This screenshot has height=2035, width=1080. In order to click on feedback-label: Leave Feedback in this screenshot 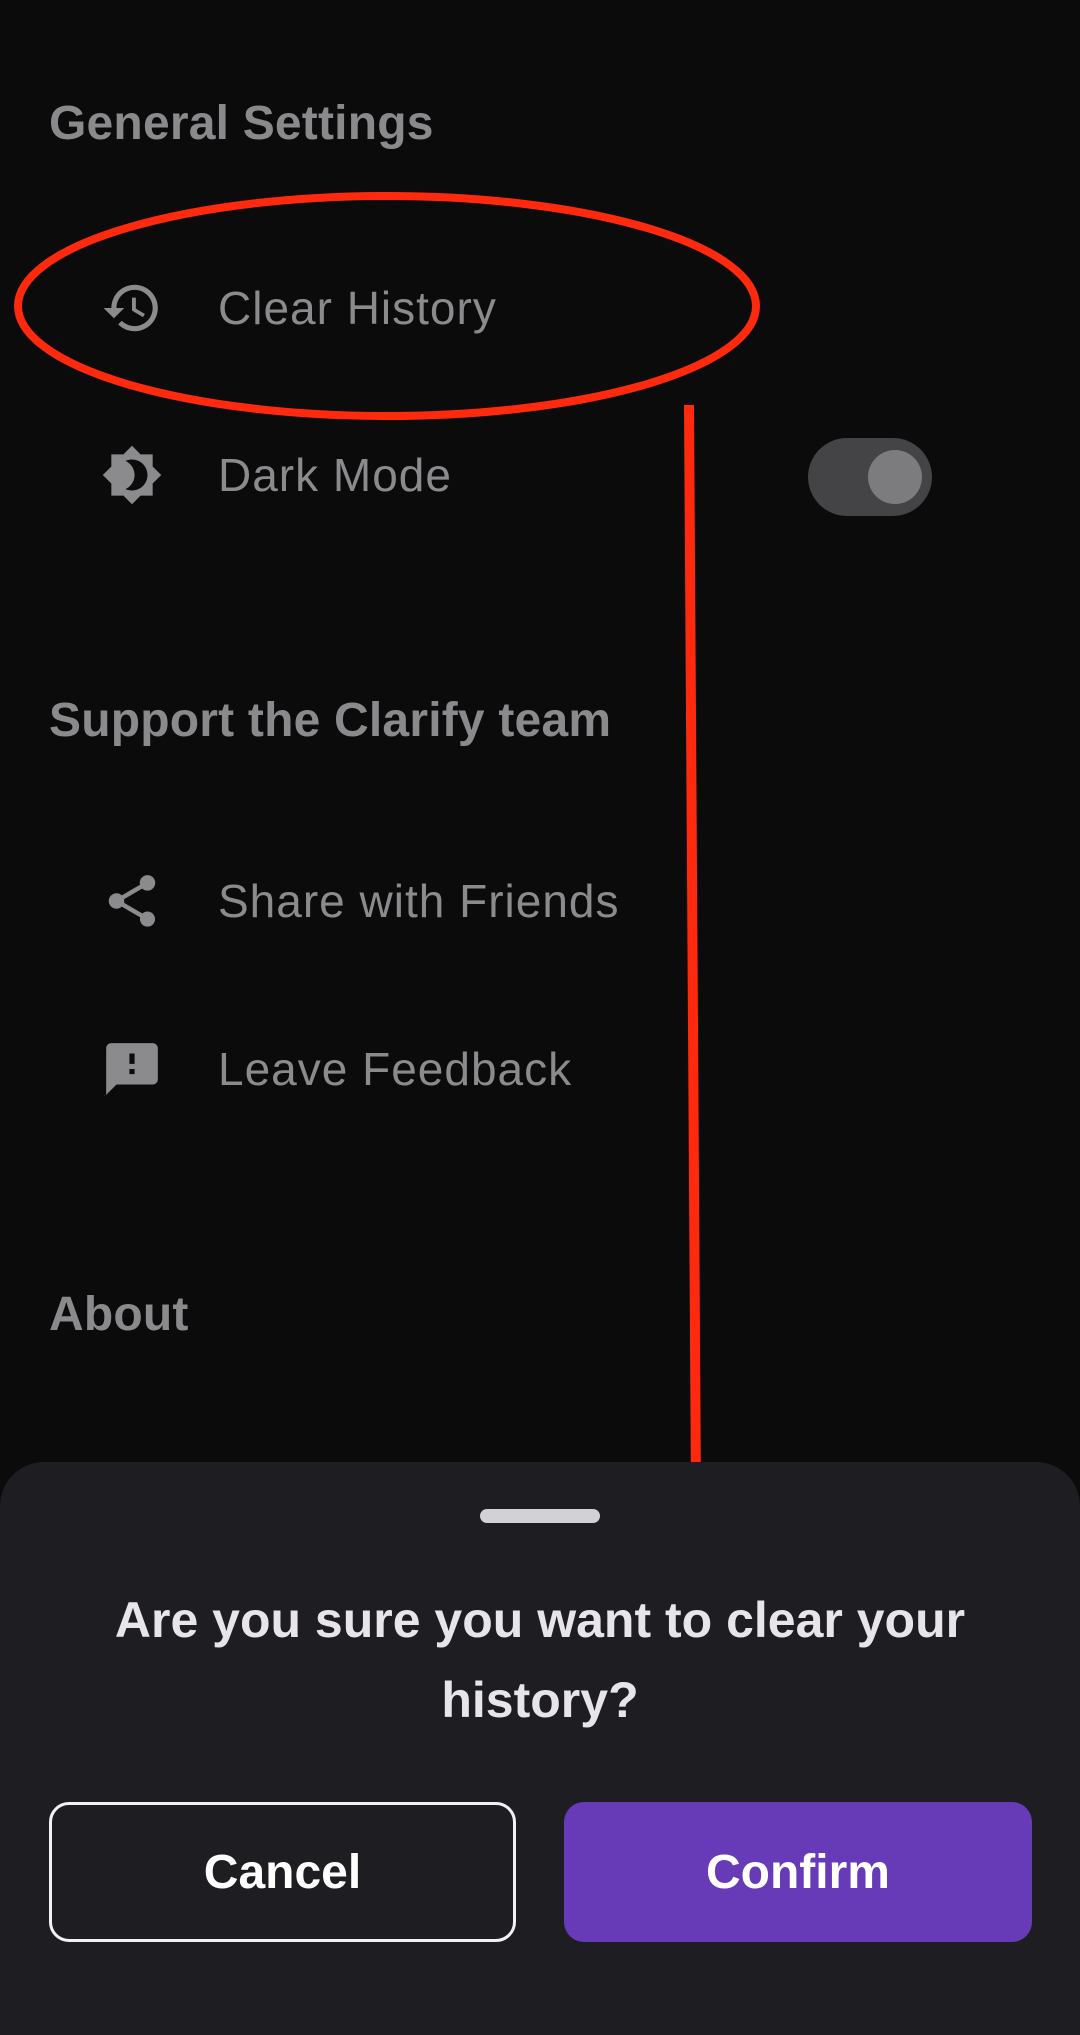, I will do `click(395, 1069)`.